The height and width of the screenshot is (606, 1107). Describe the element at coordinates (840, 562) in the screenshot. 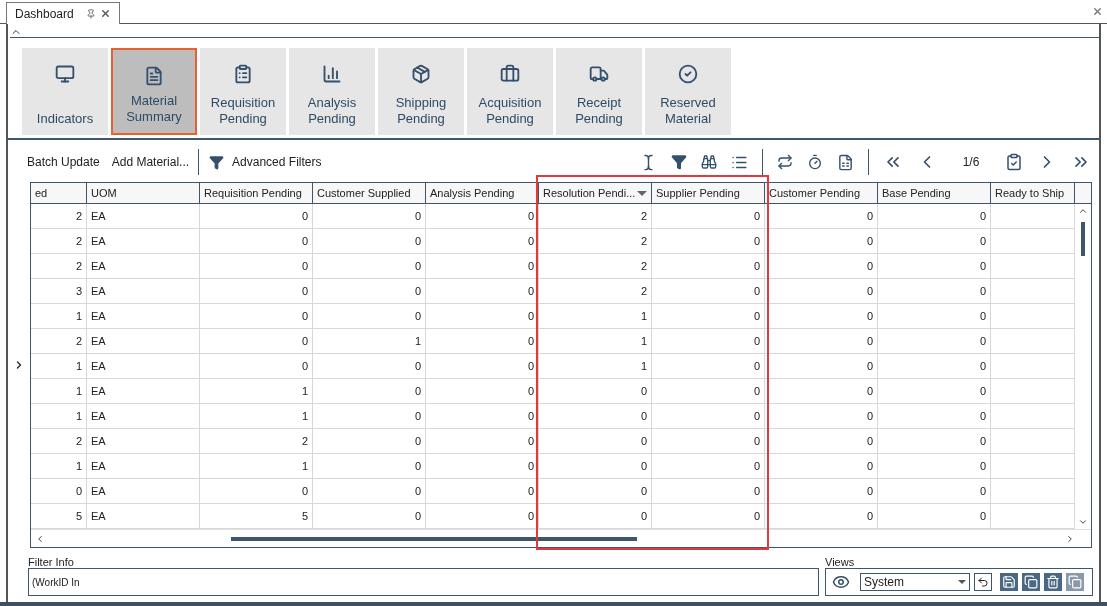

I see `views-label: Views` at that location.